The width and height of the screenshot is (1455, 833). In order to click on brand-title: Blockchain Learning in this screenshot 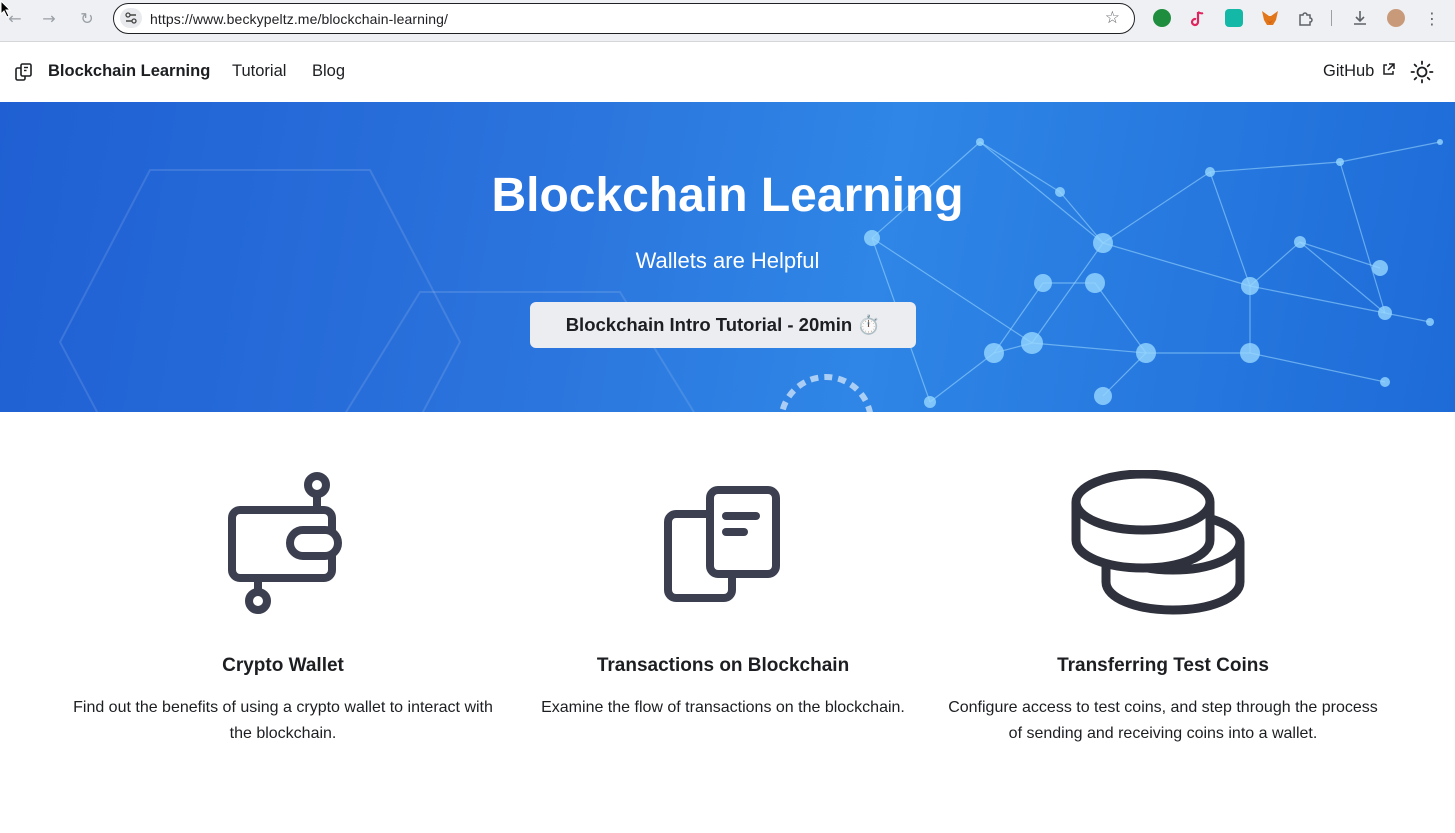, I will do `click(129, 71)`.